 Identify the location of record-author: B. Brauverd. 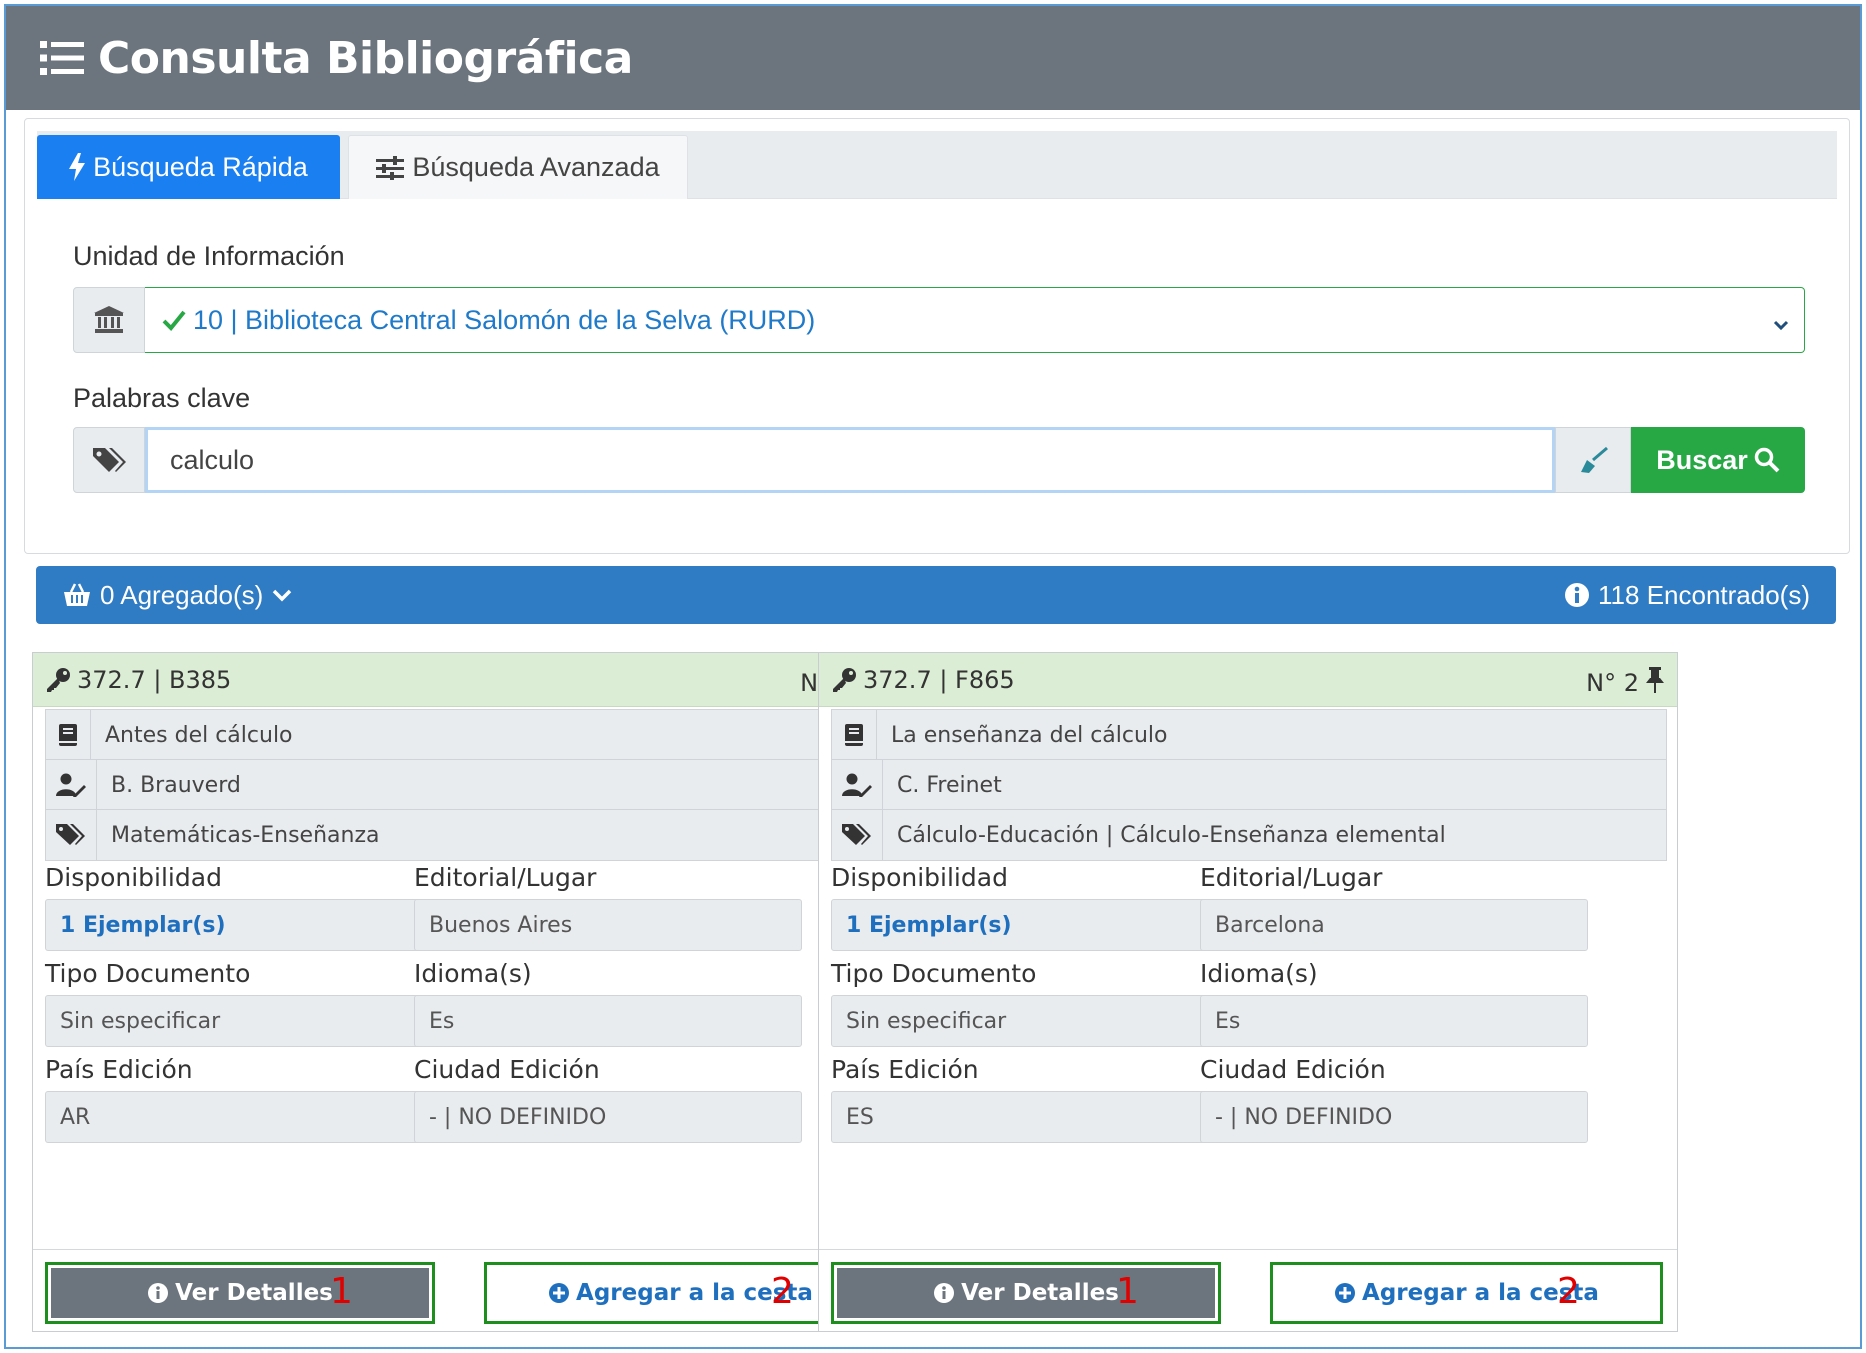
(489, 785).